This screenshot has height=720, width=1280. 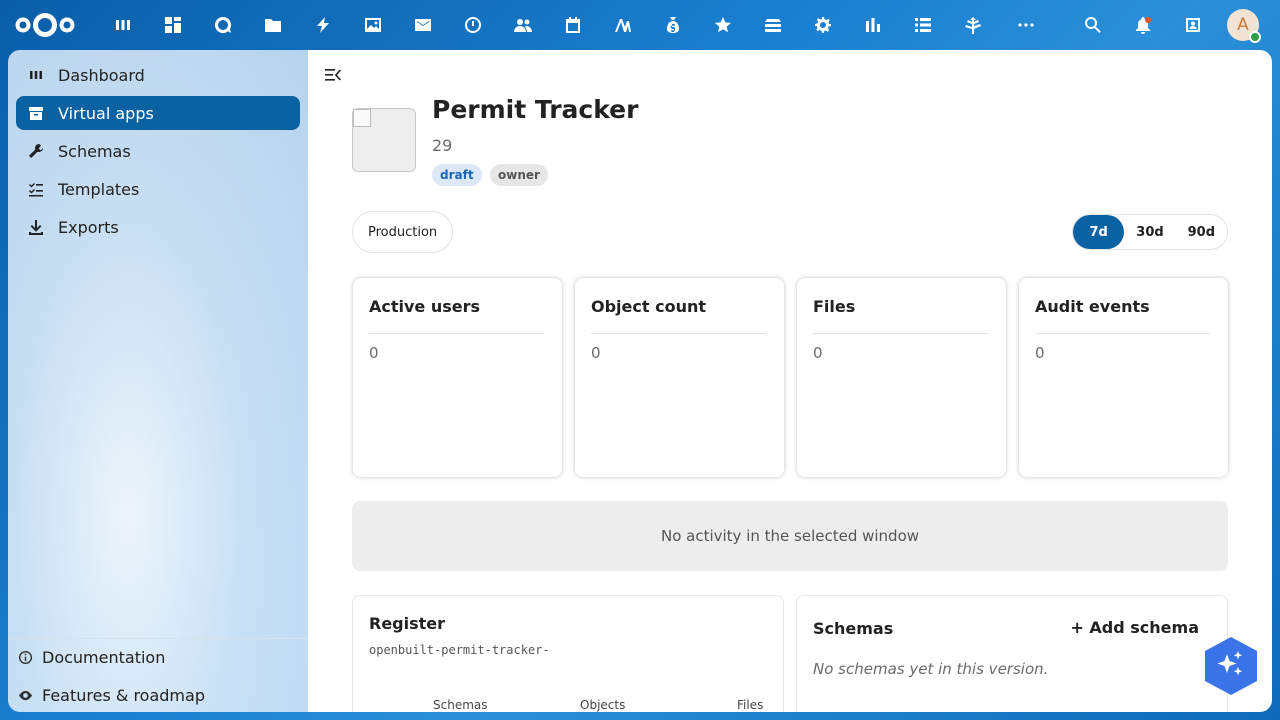 What do you see at coordinates (442, 145) in the screenshot?
I see `app-subtitle: 29` at bounding box center [442, 145].